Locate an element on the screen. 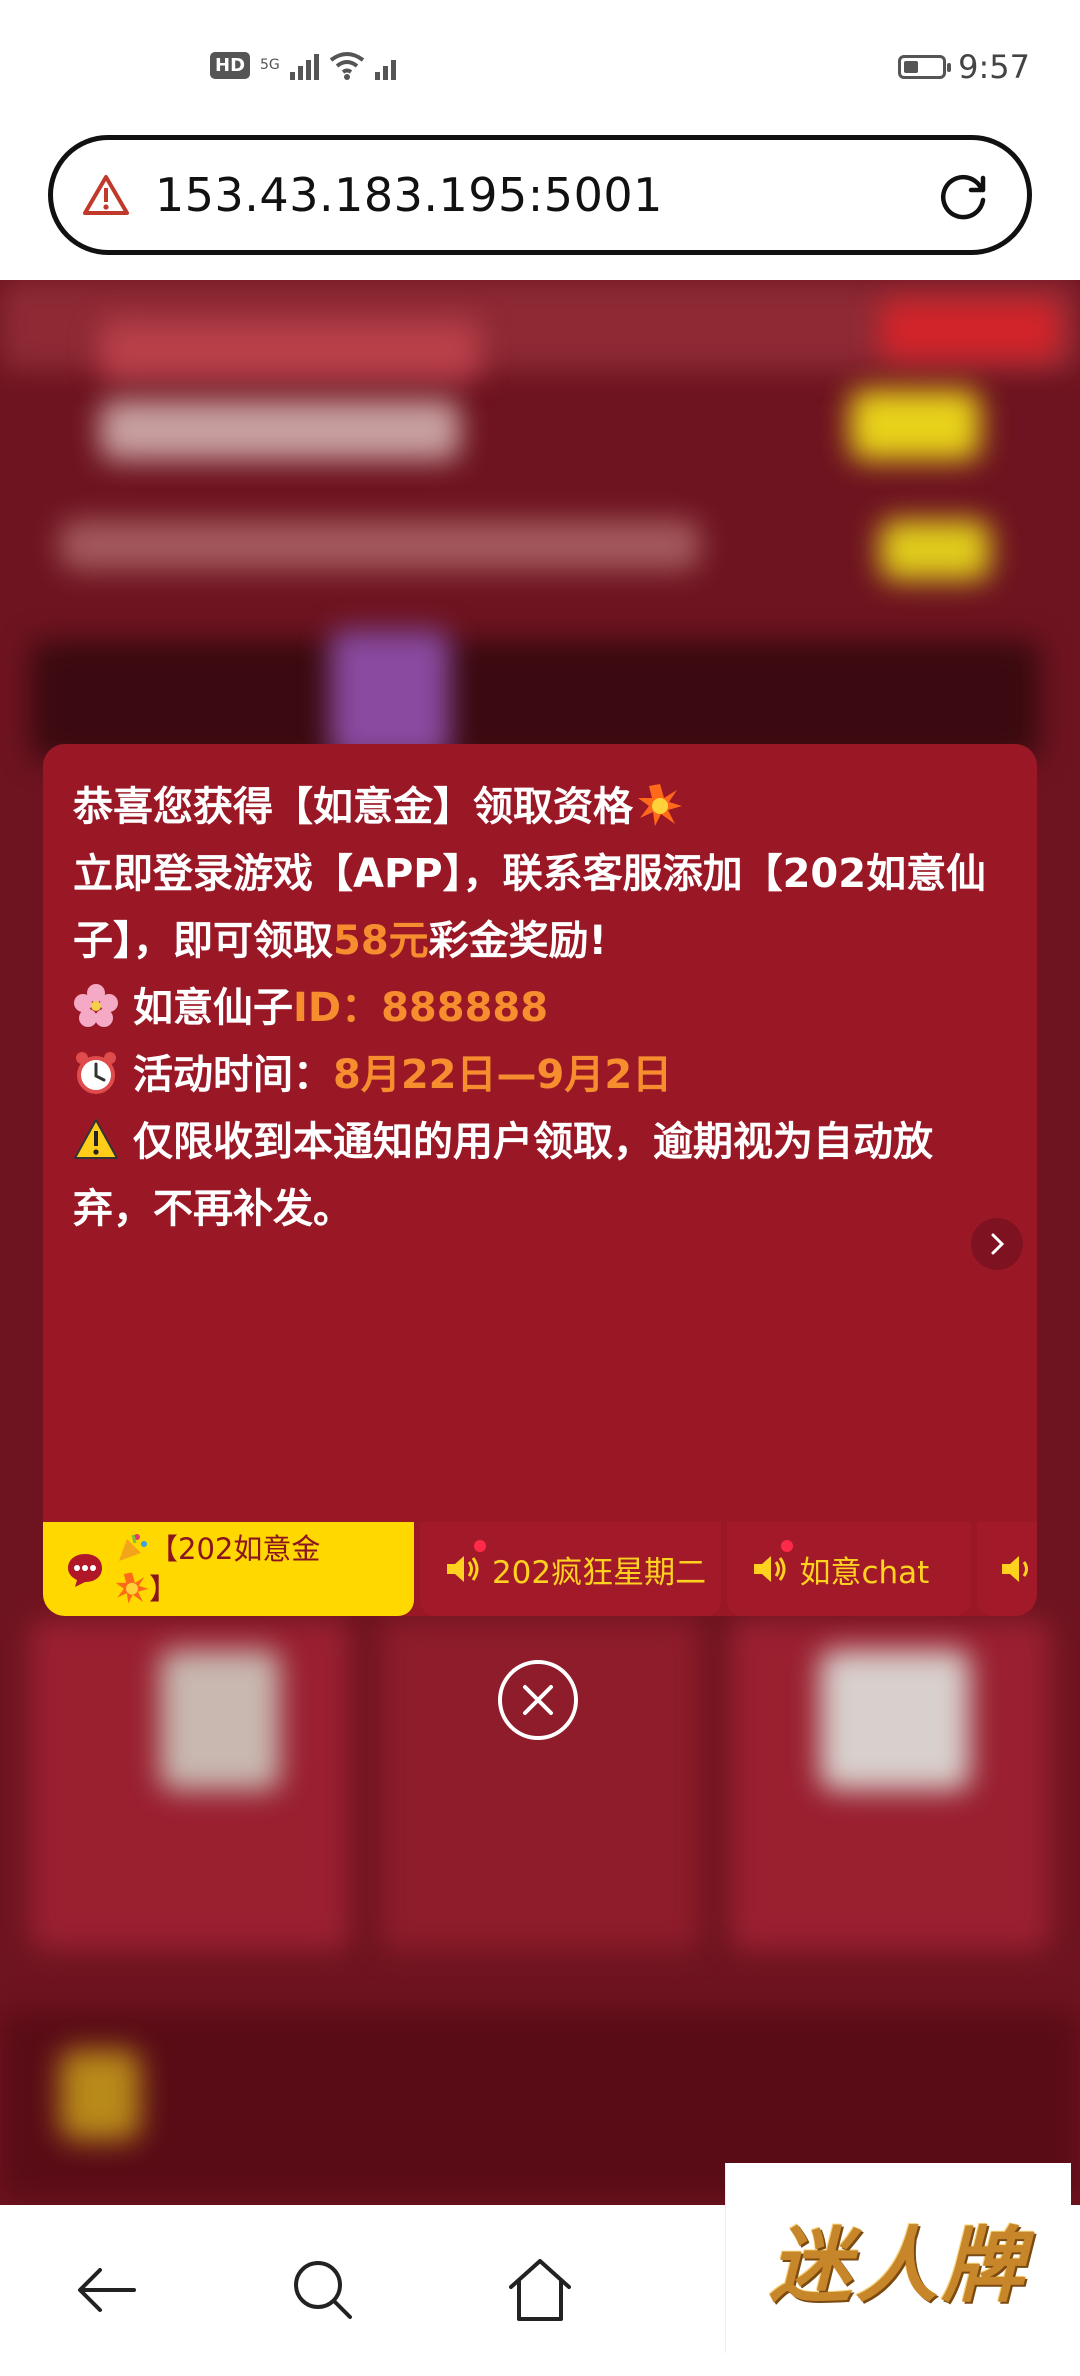 The height and width of the screenshot is (2376, 1080). back-arrow-icon is located at coordinates (107, 2290).